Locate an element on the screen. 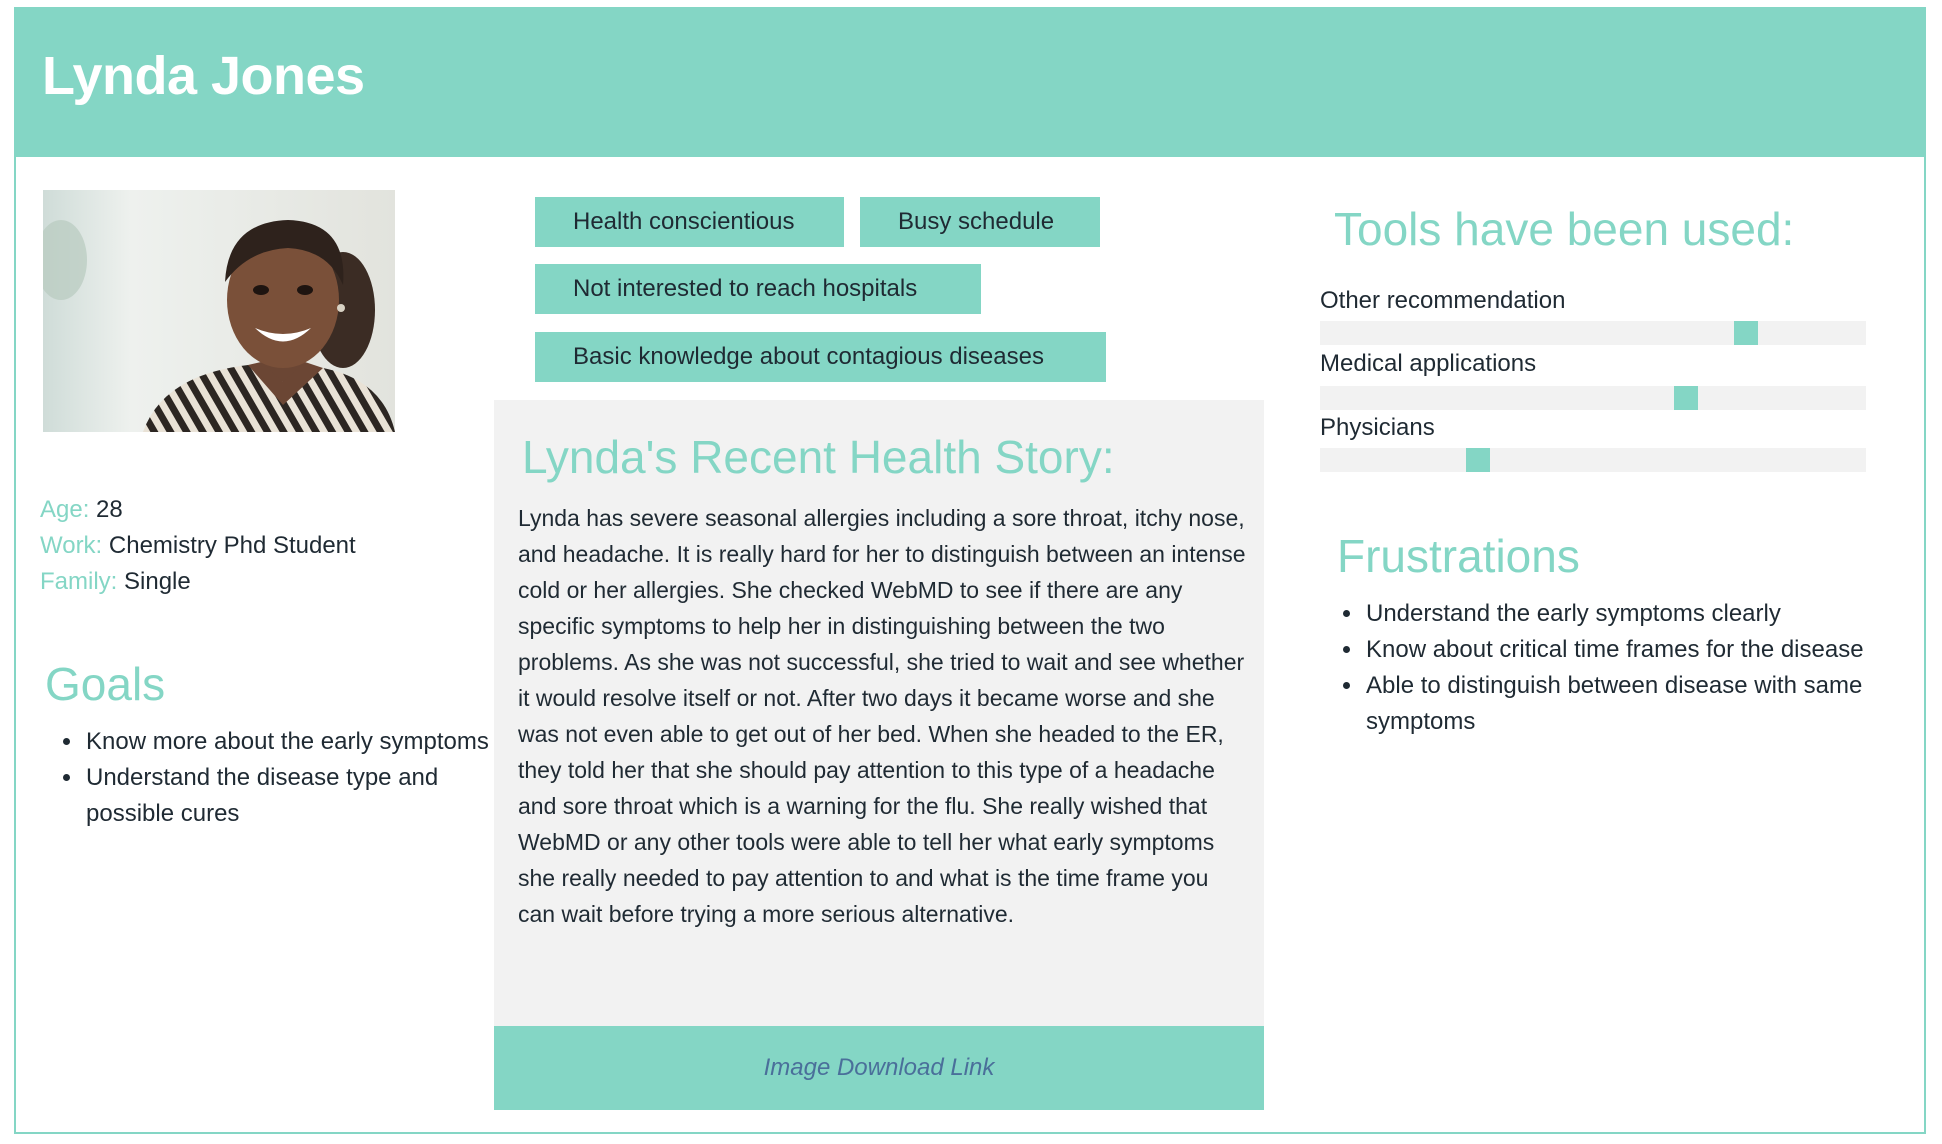 This screenshot has height=1144, width=1942. family-row: Family: Single is located at coordinates (115, 582).